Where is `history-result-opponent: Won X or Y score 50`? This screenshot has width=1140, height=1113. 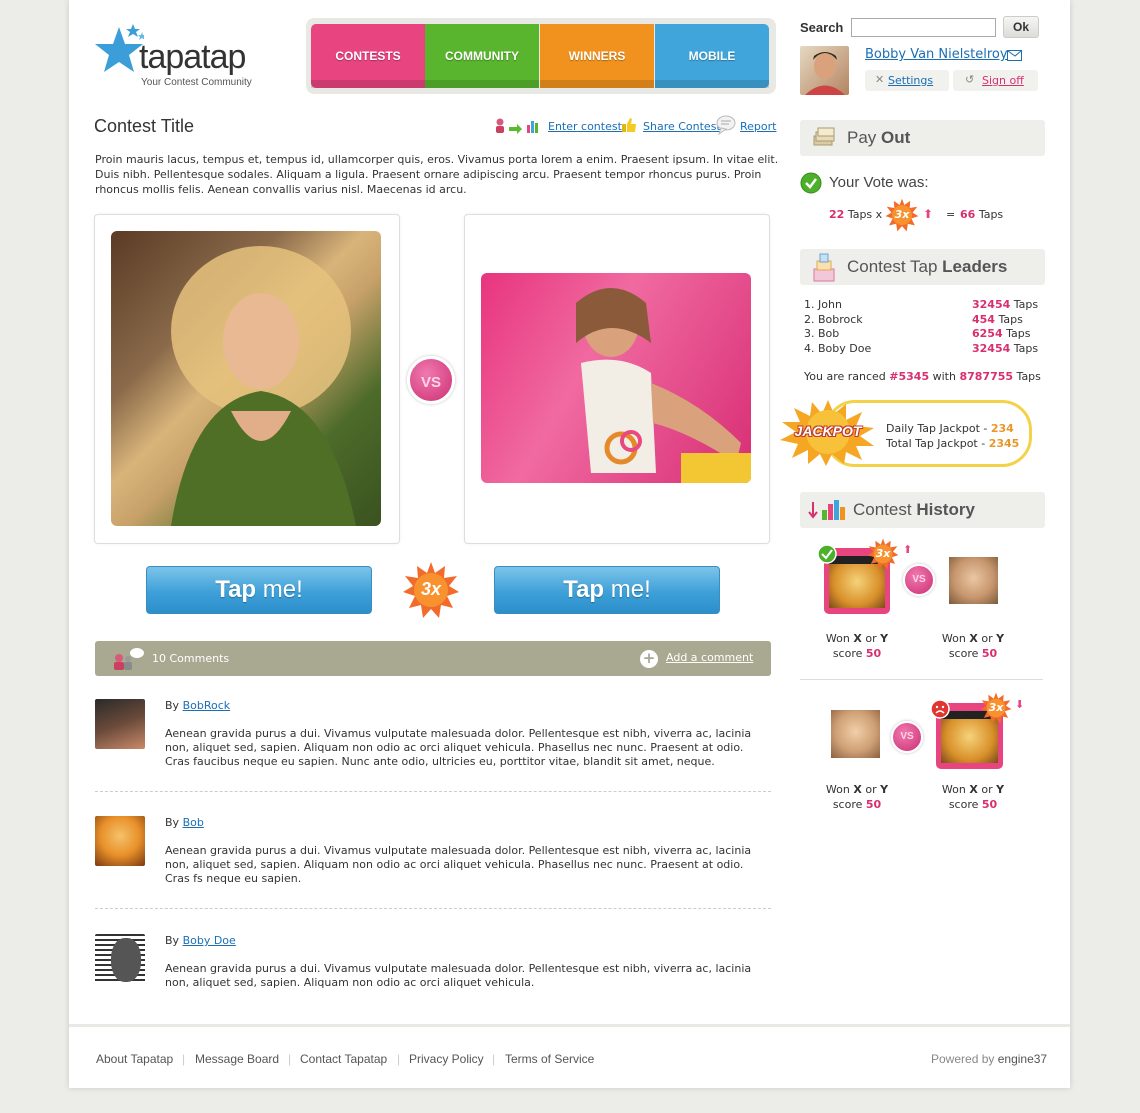 history-result-opponent: Won X or Y score 50 is located at coordinates (857, 797).